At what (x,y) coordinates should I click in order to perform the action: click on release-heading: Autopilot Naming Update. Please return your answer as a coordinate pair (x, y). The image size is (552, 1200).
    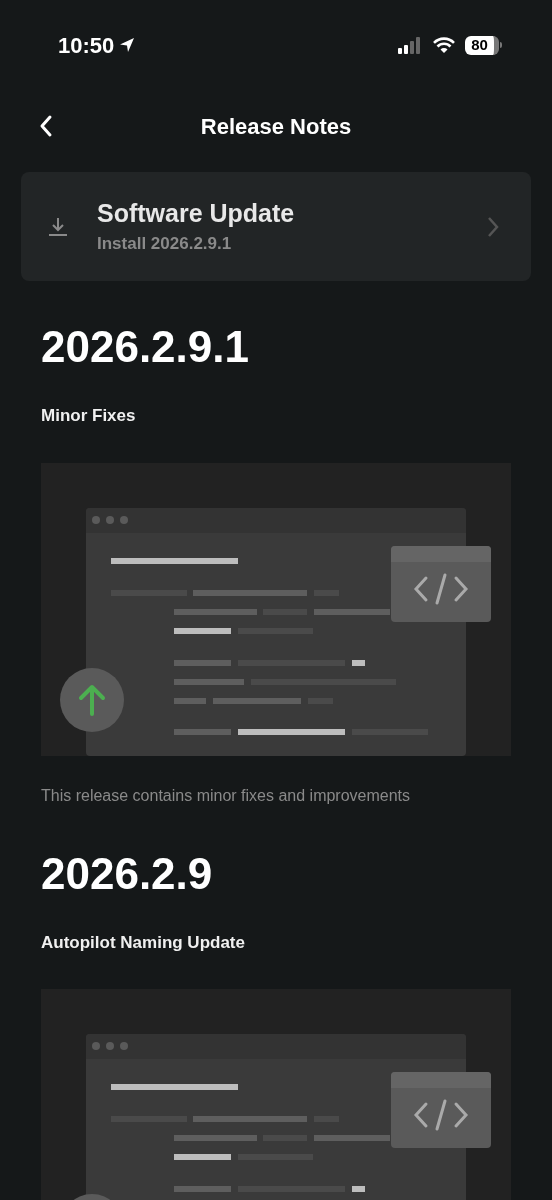
    Looking at the image, I should click on (143, 942).